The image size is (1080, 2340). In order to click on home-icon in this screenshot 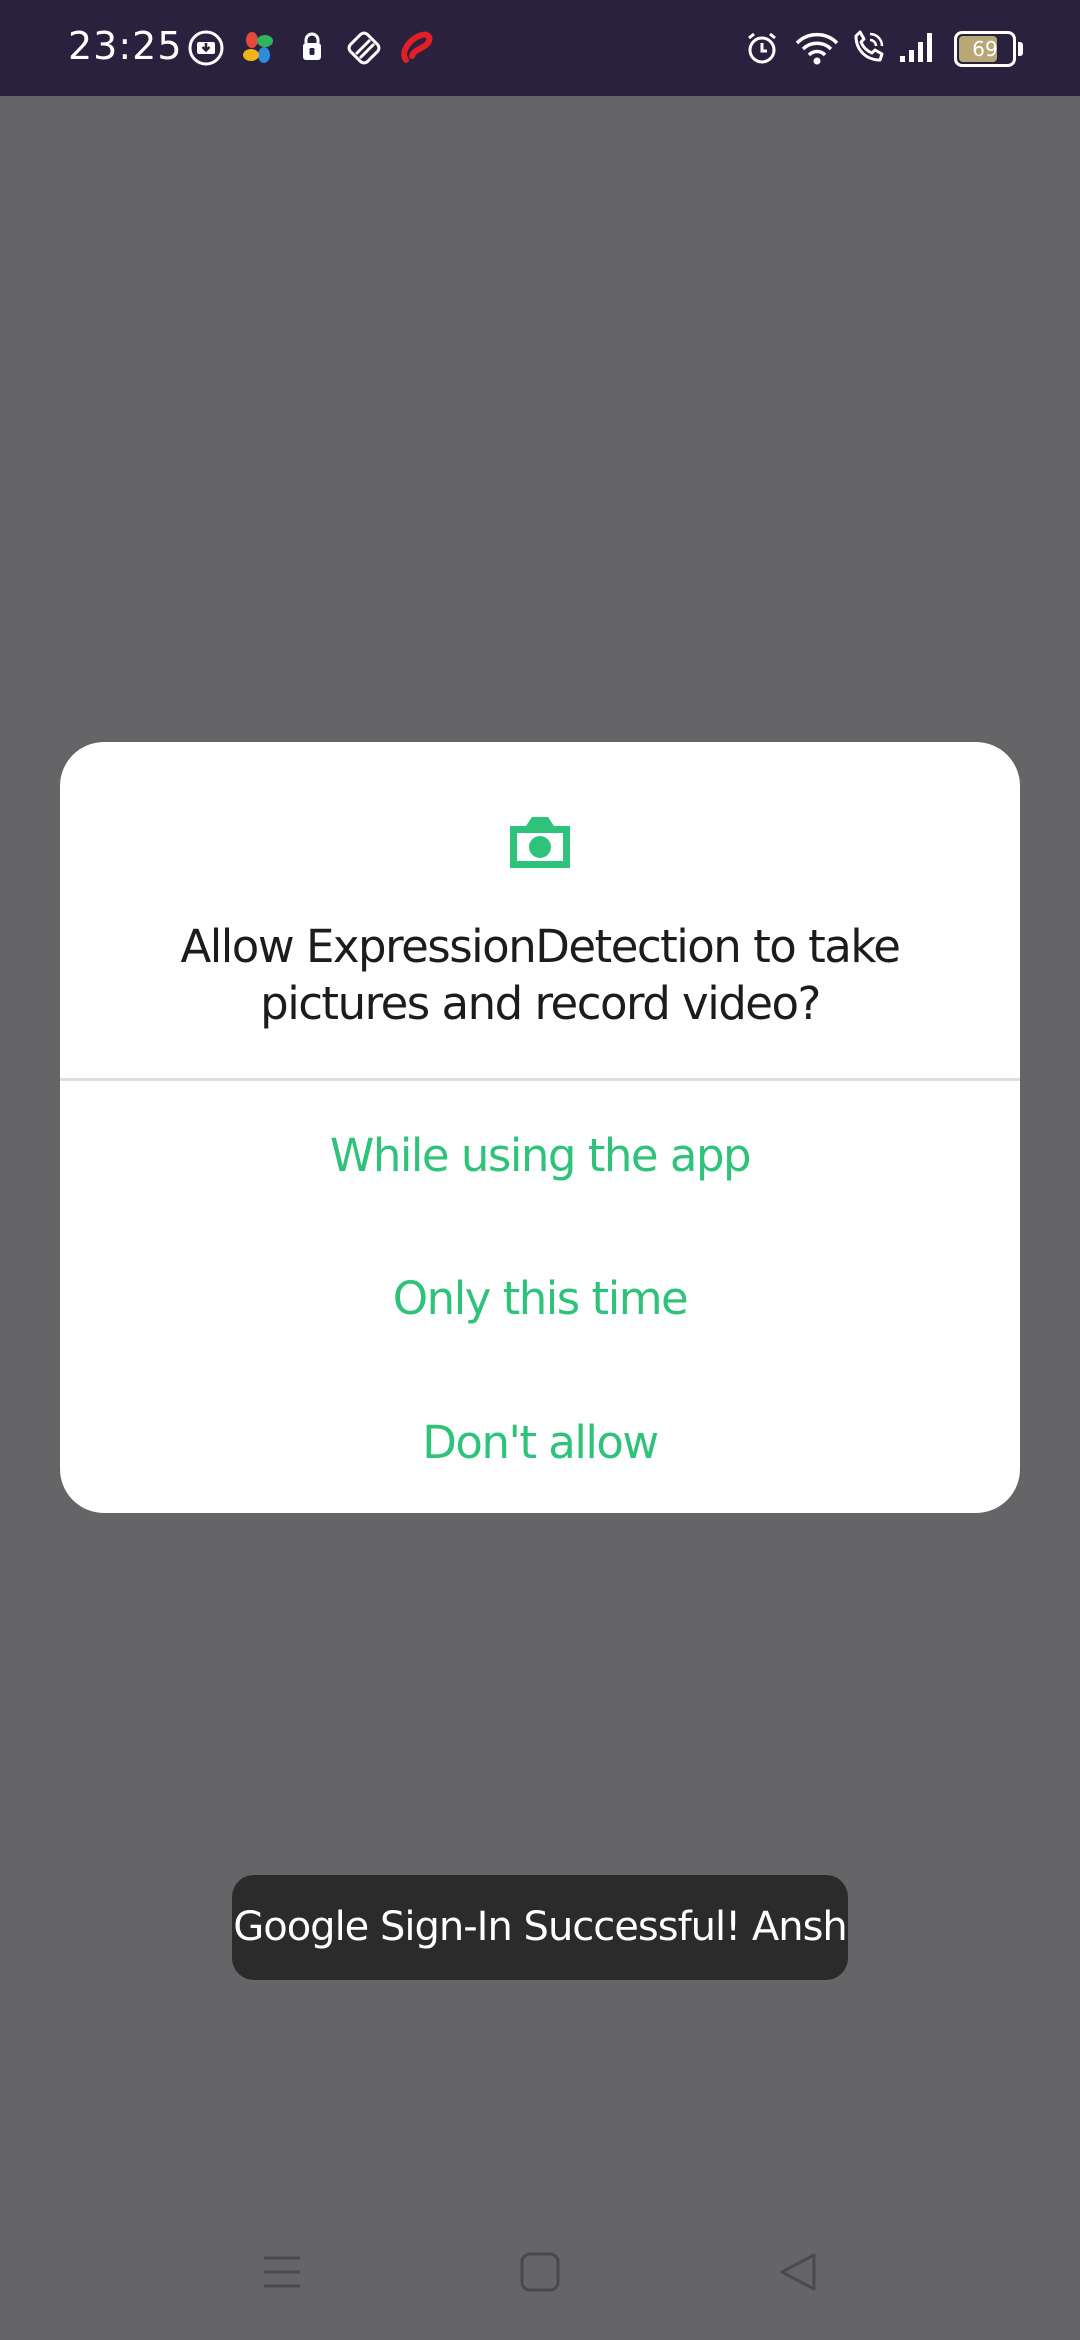, I will do `click(540, 2272)`.